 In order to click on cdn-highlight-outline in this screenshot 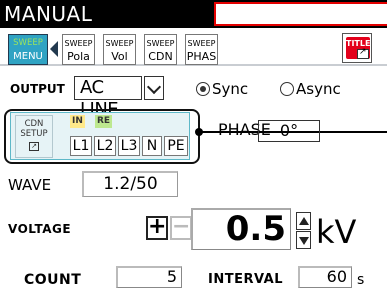, I will do `click(102, 136)`.